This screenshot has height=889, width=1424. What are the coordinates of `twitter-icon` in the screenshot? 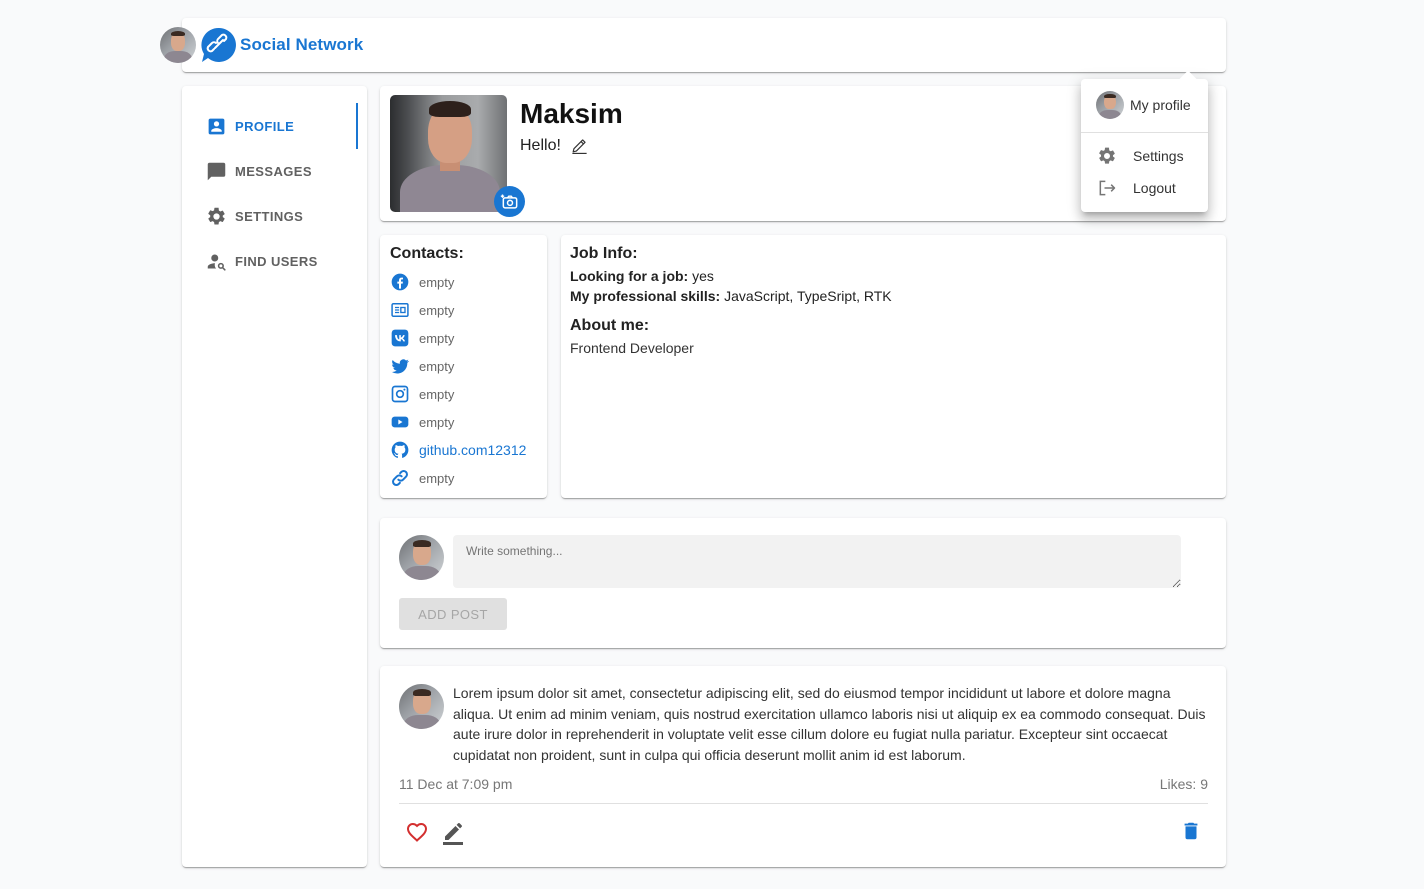 It's located at (400, 366).